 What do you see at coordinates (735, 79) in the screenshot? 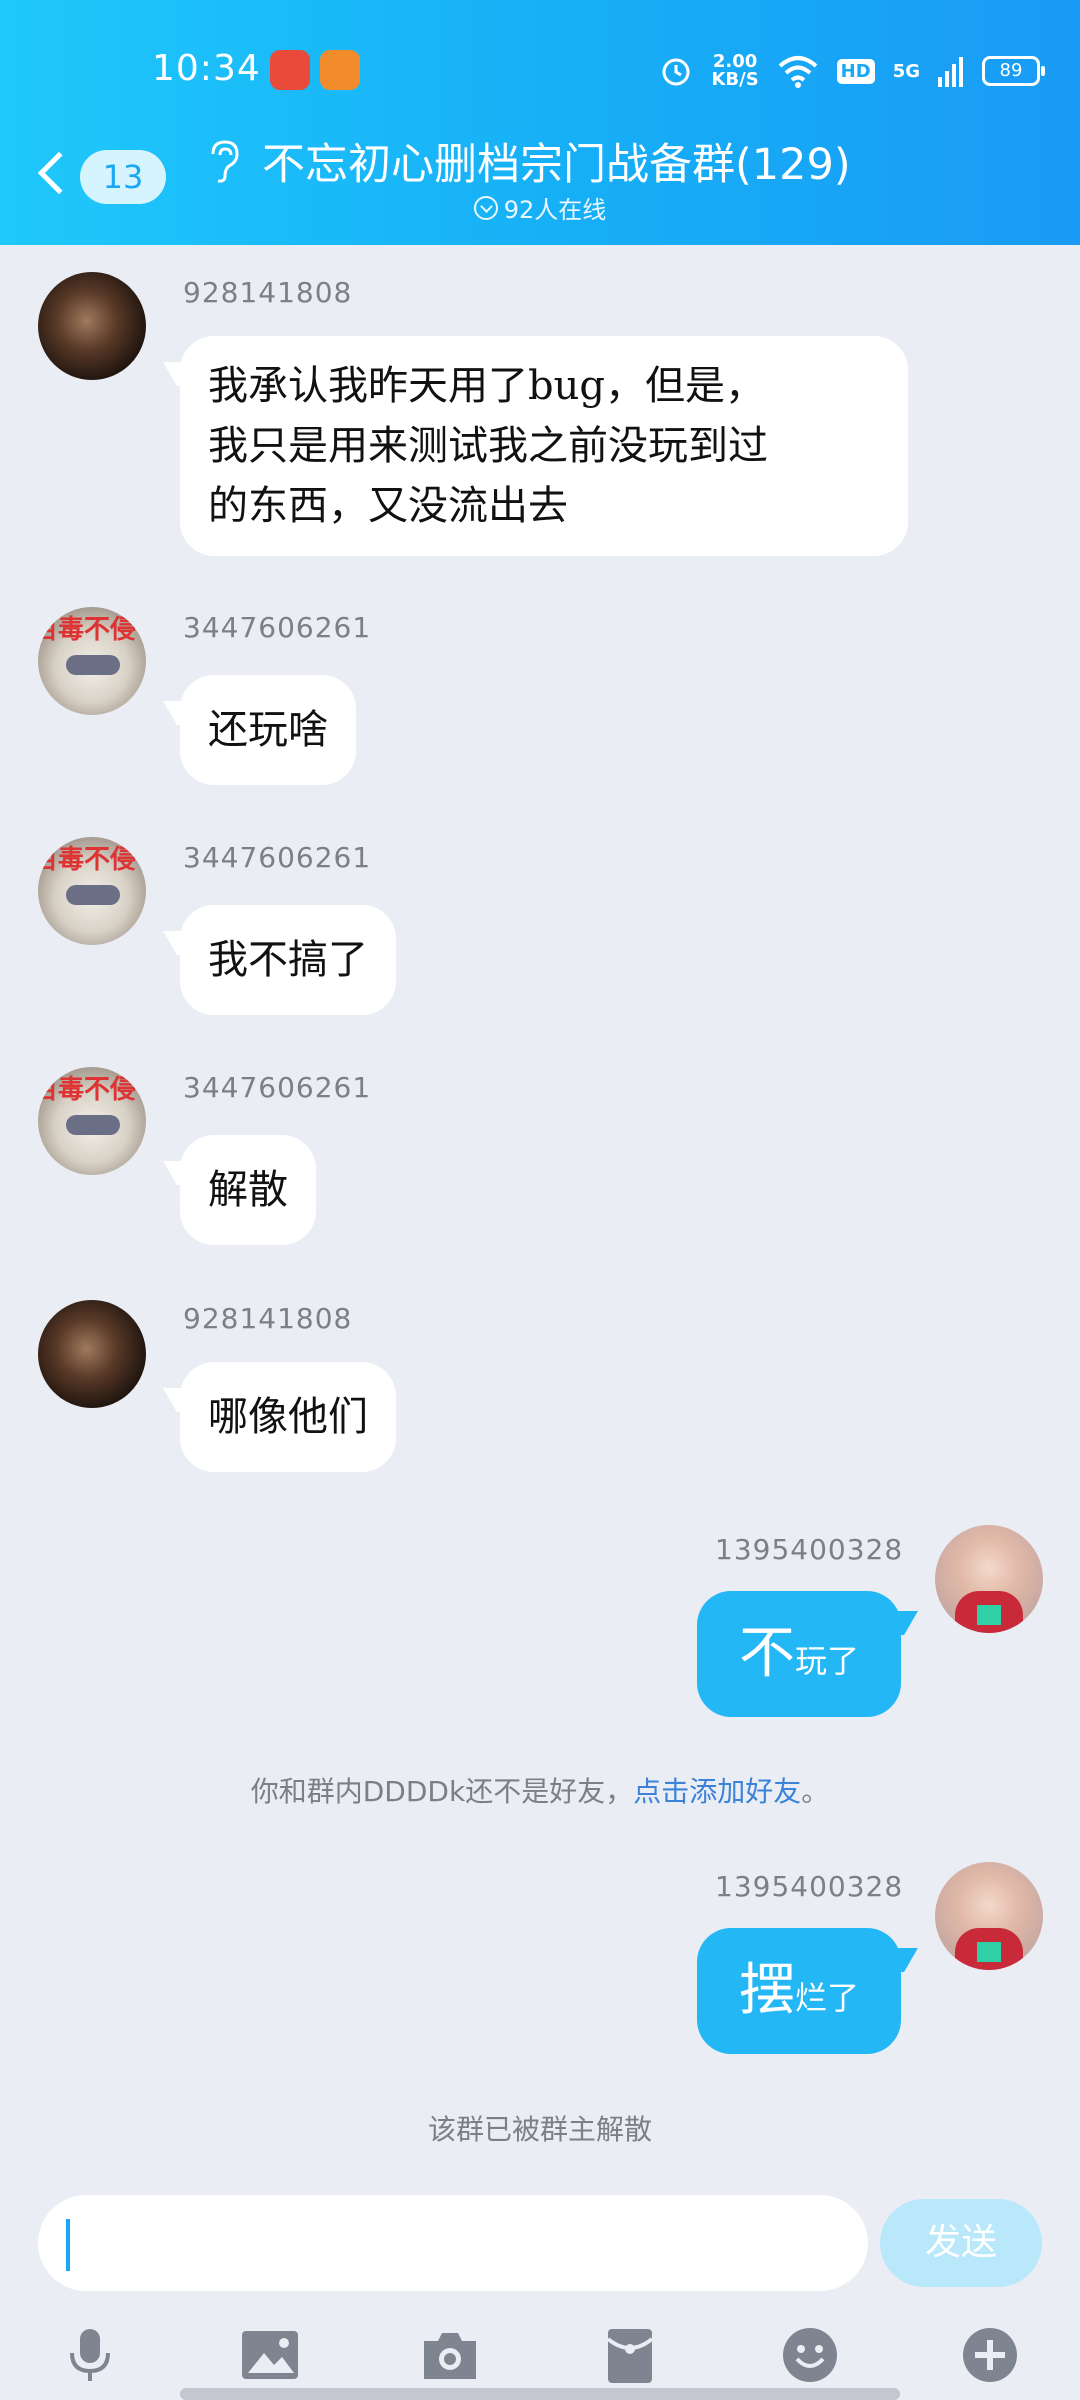
I see `net-speed-unit: KB/S` at bounding box center [735, 79].